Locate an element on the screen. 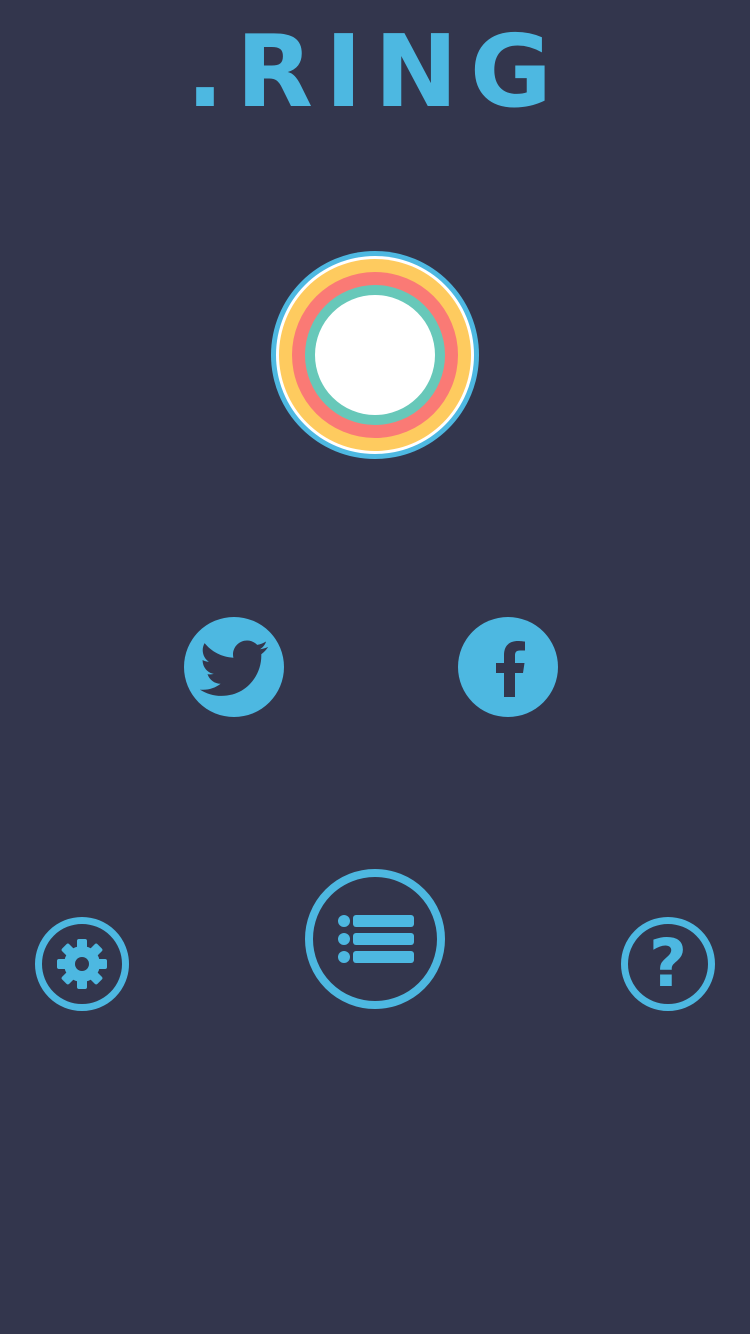 This screenshot has width=750, height=1334. twitter-button is located at coordinates (234, 667).